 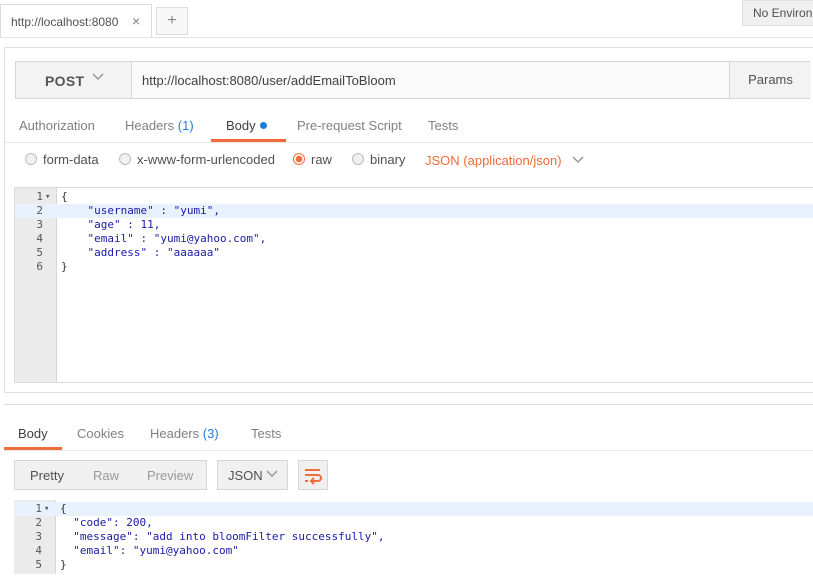 What do you see at coordinates (149, 550) in the screenshot?
I see `code-text: "email": "yumi@yahoo.com"` at bounding box center [149, 550].